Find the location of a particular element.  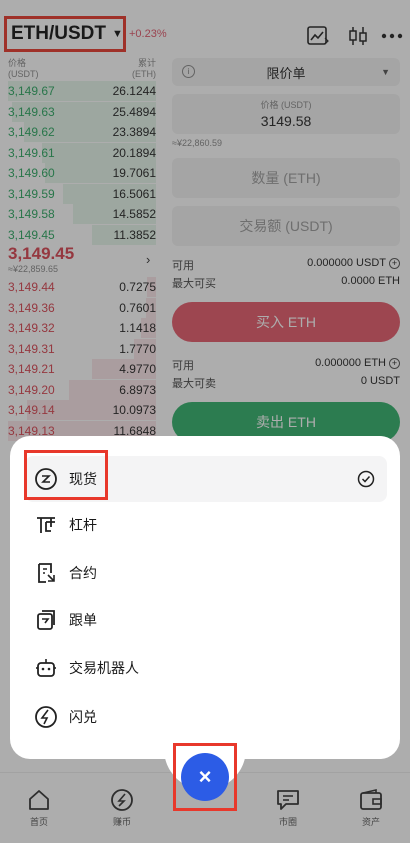

menu-item-label: 杠杆 is located at coordinates (83, 525).